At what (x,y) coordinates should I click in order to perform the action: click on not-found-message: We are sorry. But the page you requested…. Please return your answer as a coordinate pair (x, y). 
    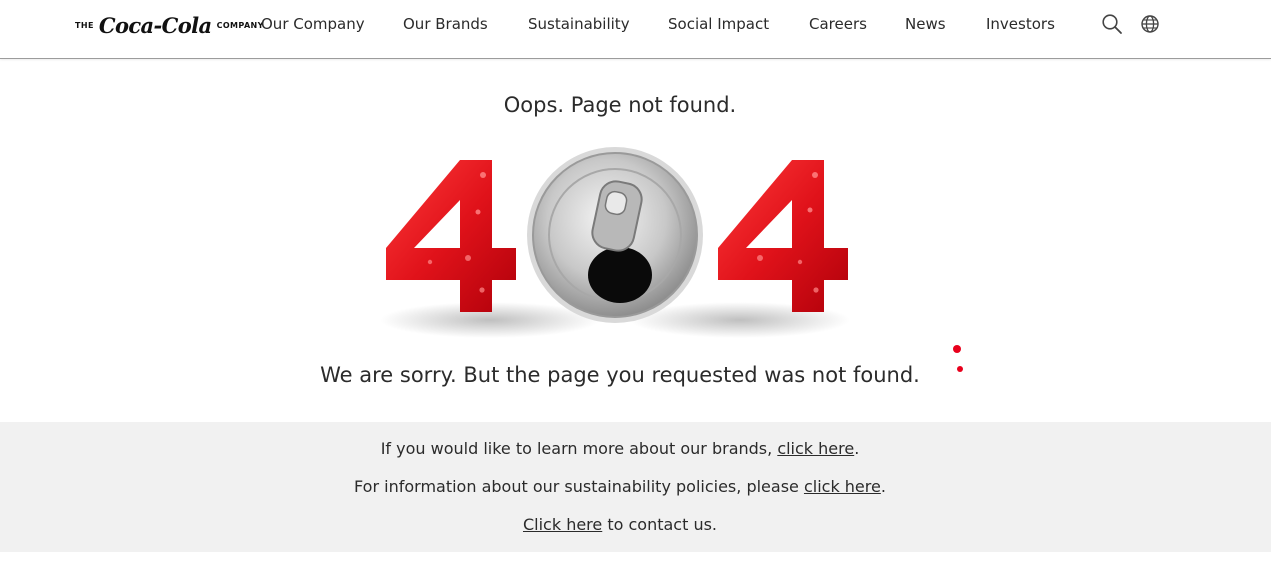
    Looking at the image, I should click on (620, 375).